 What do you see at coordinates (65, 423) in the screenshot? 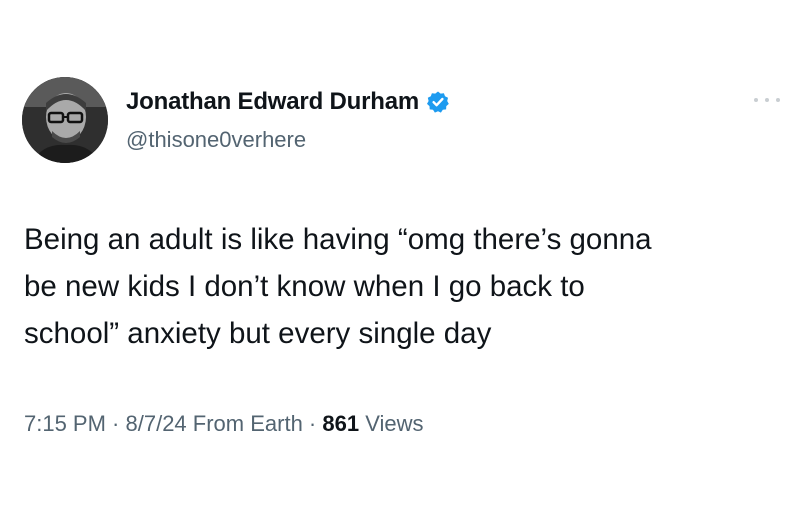
I see `tweet-time: 7:15 PM` at bounding box center [65, 423].